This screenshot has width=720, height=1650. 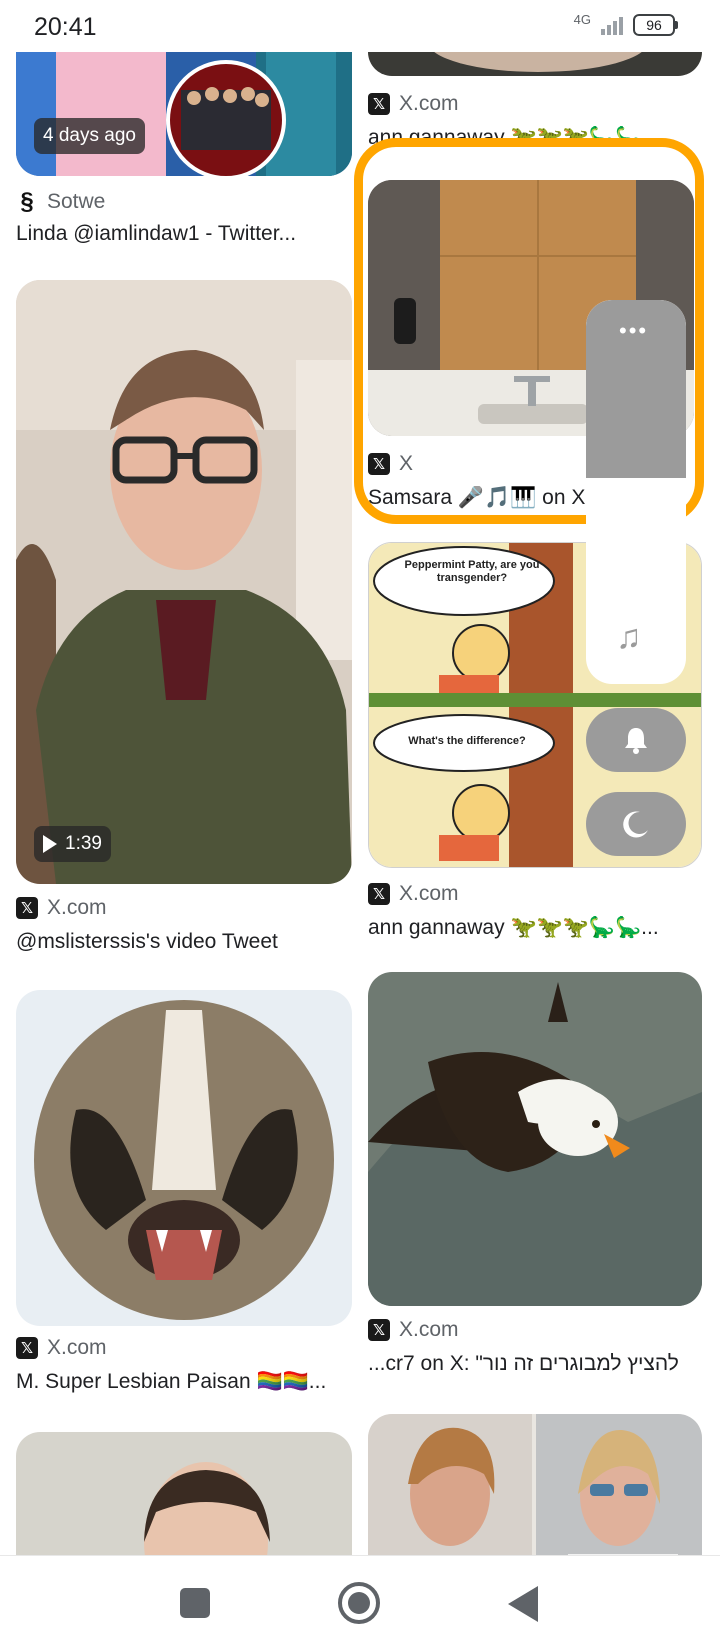 I want to click on time-ago-badge: 4 days ago, so click(x=89, y=136).